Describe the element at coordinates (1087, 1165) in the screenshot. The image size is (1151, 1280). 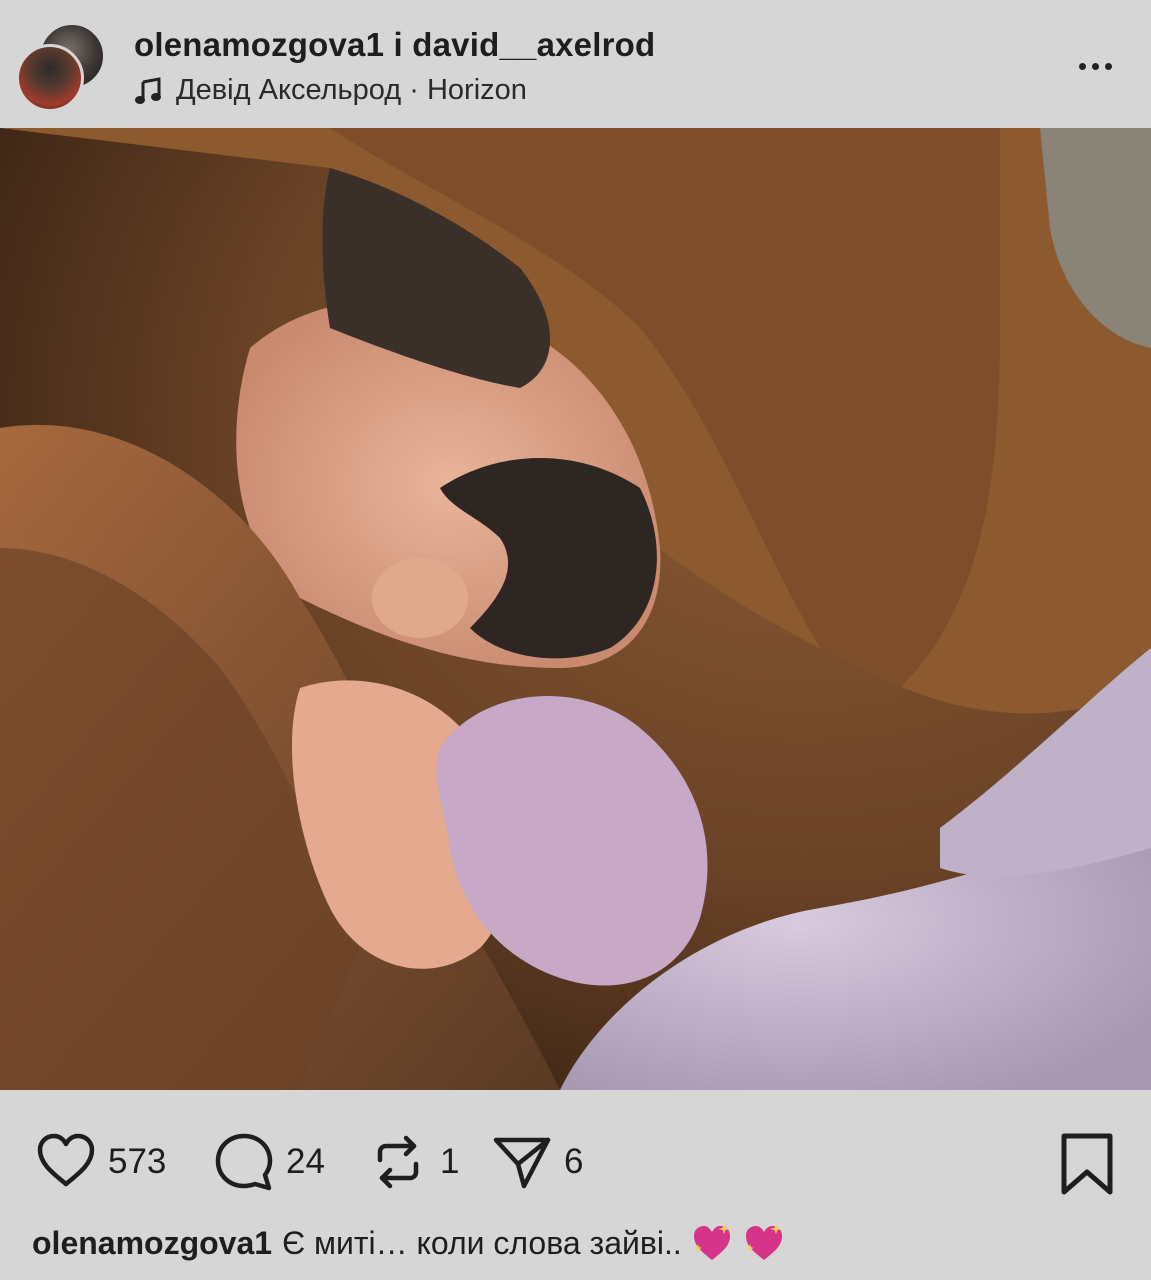
I see `bookmark-icon` at that location.